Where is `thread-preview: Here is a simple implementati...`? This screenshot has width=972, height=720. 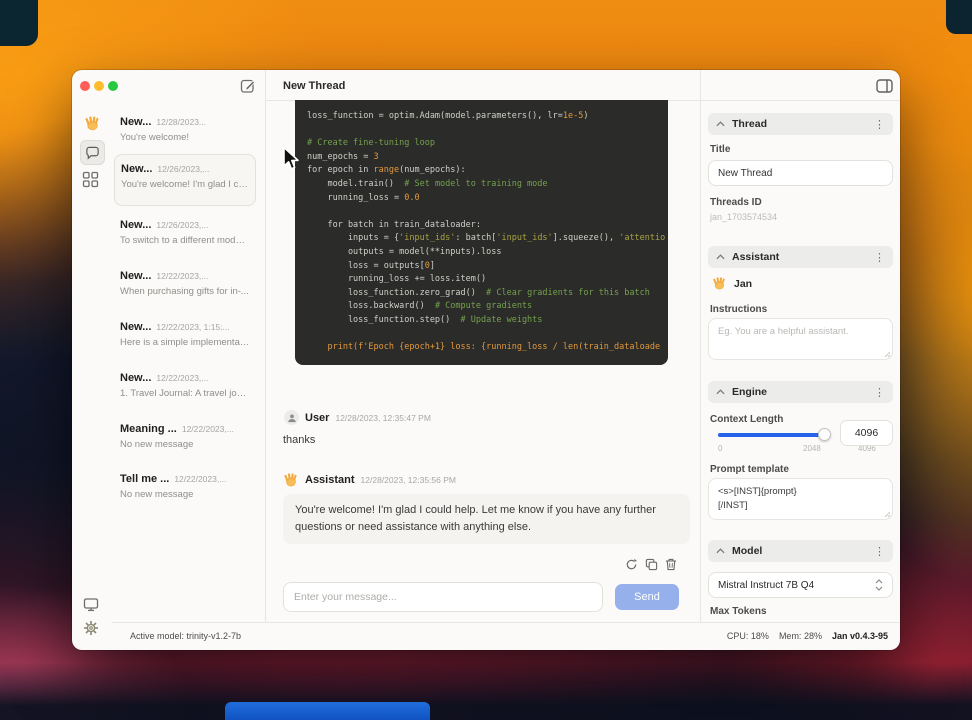 thread-preview: Here is a simple implementati... is located at coordinates (185, 342).